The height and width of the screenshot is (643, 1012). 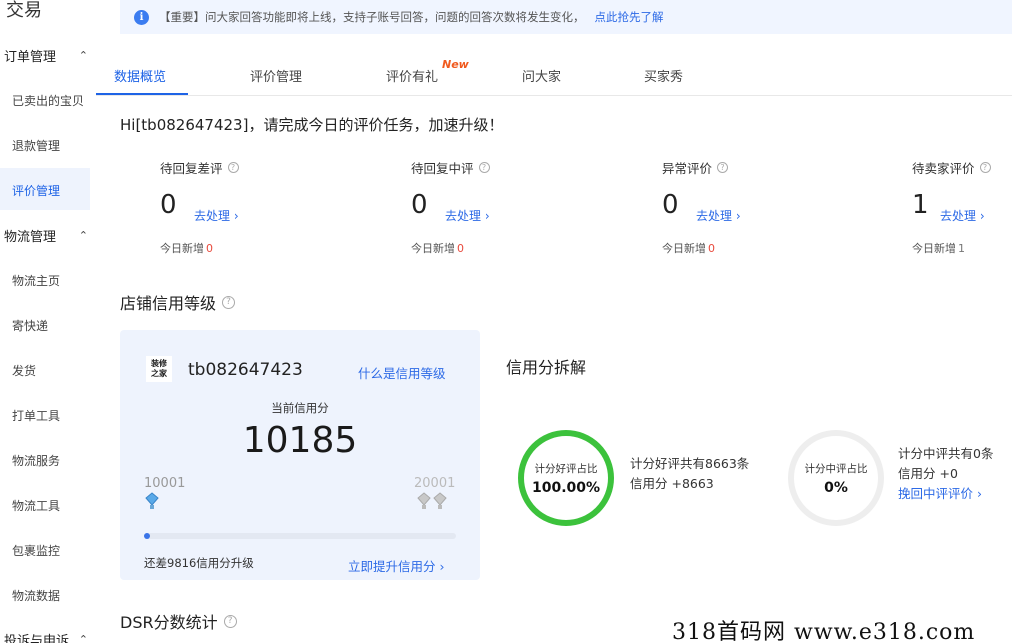 What do you see at coordinates (142, 94) in the screenshot?
I see `active-tab-indicator` at bounding box center [142, 94].